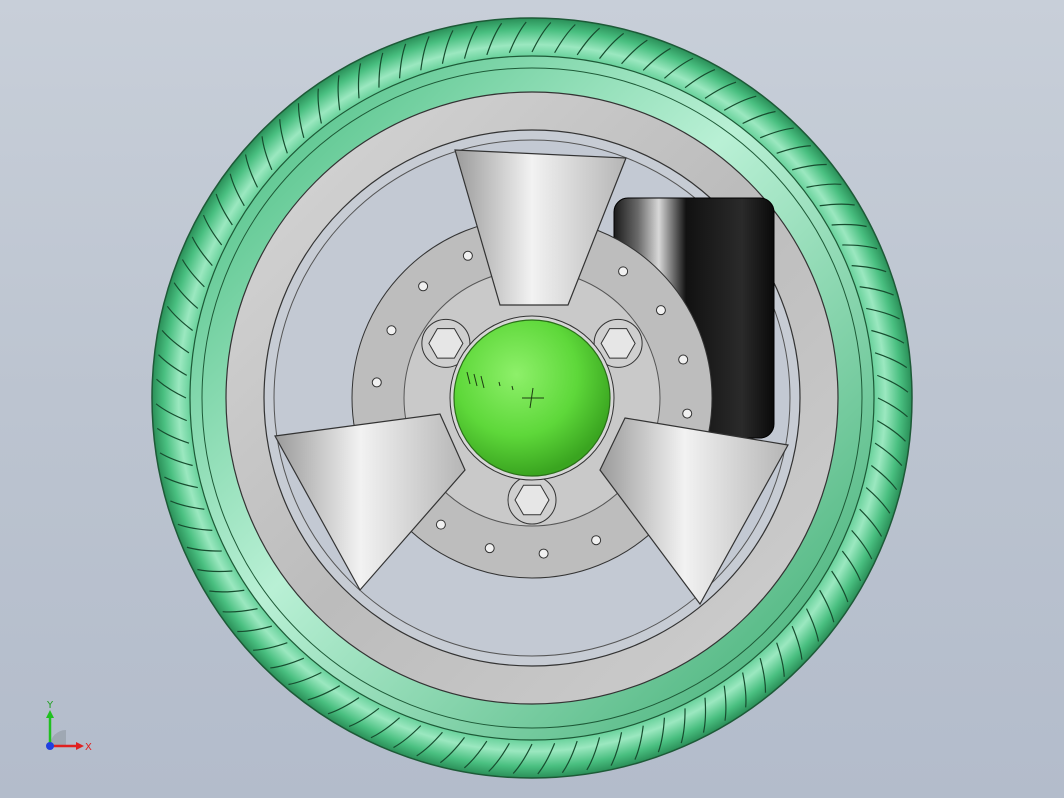 The width and height of the screenshot is (1064, 798). Describe the element at coordinates (88, 747) in the screenshot. I see `x-axis-label: X` at that location.